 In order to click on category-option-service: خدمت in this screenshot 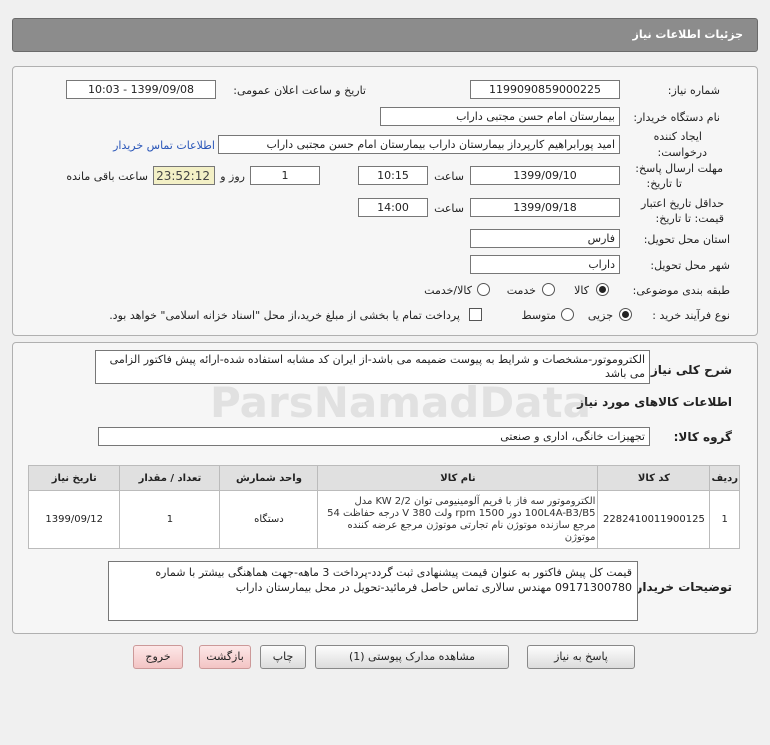, I will do `click(521, 290)`.